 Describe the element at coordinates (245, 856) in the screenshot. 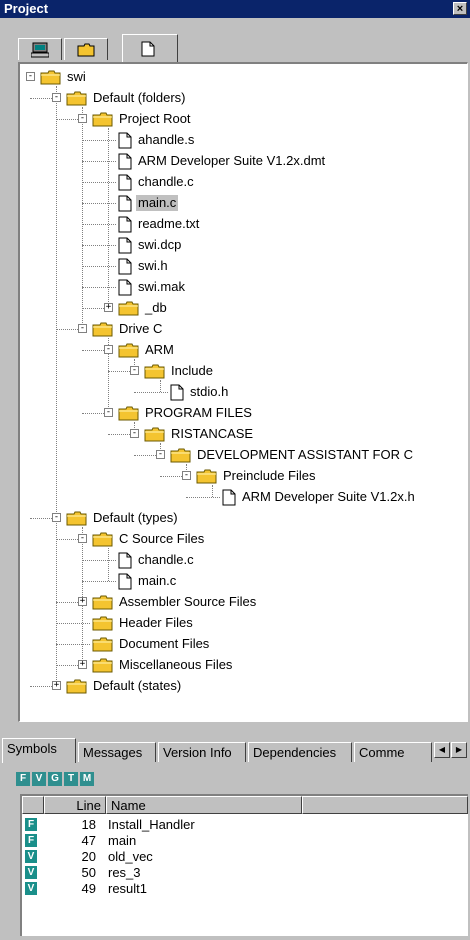

I see `symbol-row: V 20 old_vec` at that location.